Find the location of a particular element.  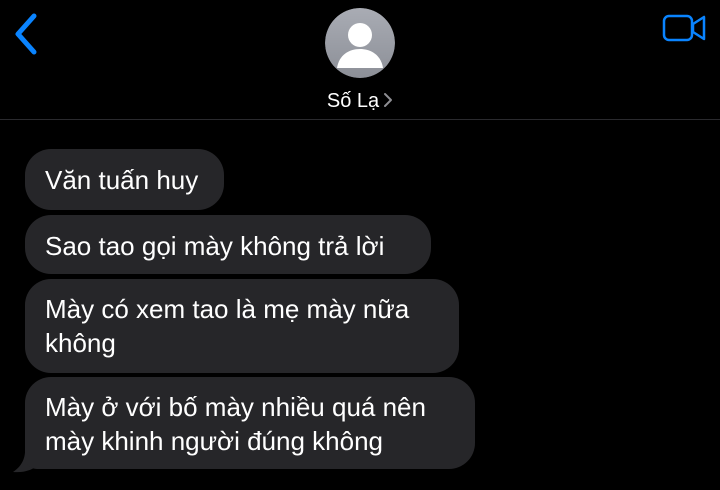

facetime-video-button is located at coordinates (685, 28).